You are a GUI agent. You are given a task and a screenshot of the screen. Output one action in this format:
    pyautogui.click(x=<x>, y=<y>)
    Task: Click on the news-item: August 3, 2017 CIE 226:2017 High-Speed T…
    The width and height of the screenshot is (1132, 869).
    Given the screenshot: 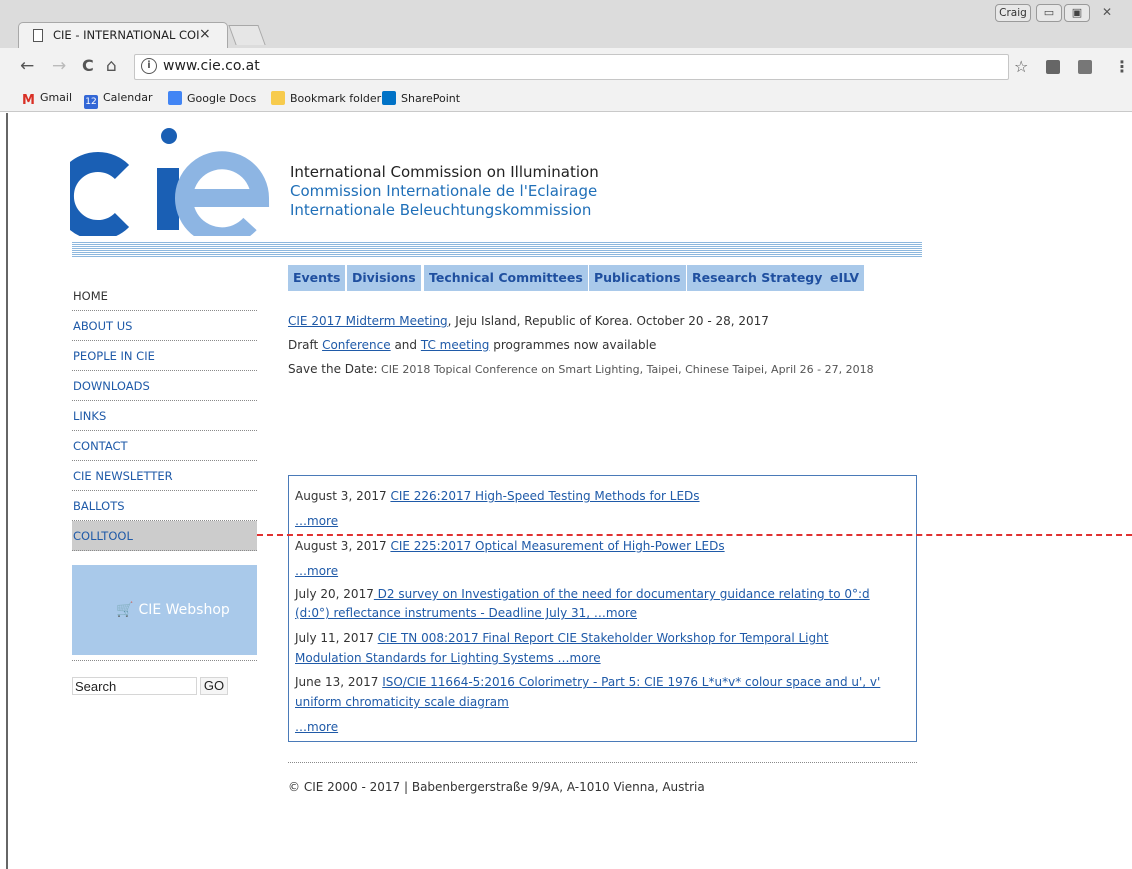 What is the action you would take?
    pyautogui.click(x=497, y=496)
    